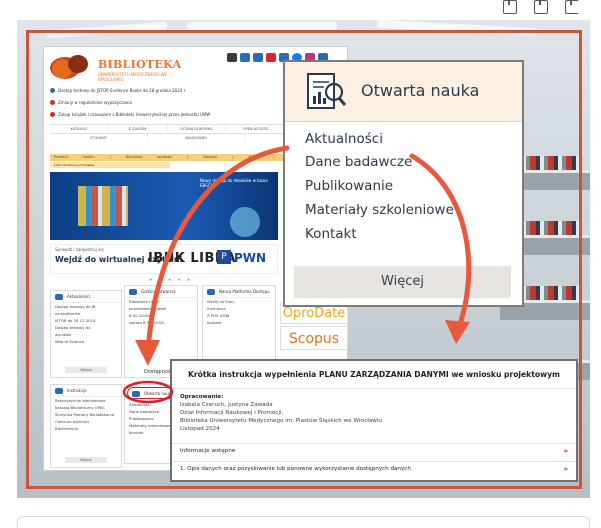 The width and height of the screenshot is (601, 528). Describe the element at coordinates (314, 338) in the screenshot. I see `scopus-logo: Scopus` at that location.